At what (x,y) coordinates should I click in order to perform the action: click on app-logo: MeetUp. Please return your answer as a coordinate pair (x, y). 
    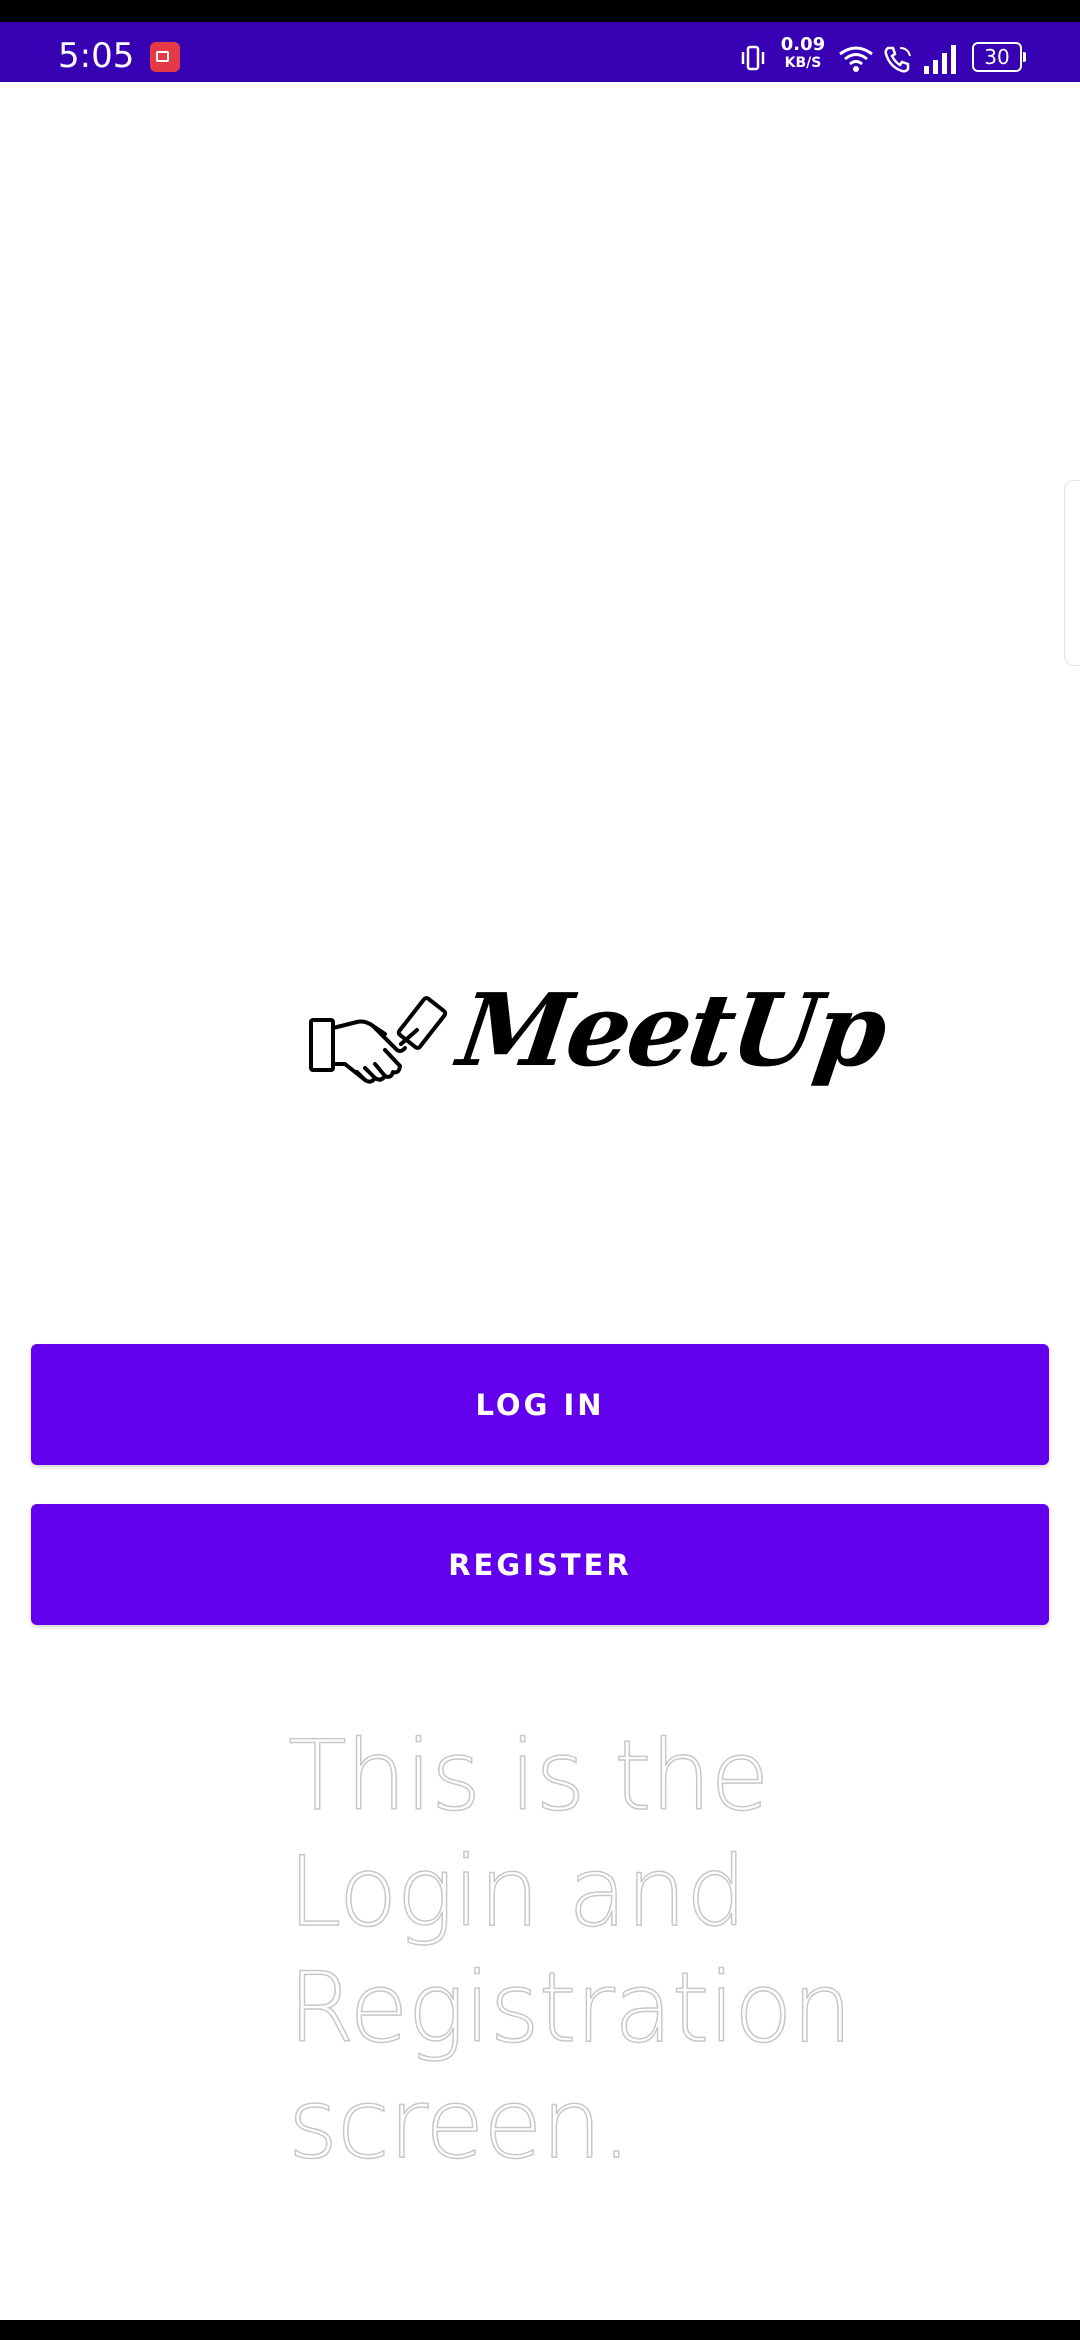
    Looking at the image, I should click on (598, 1040).